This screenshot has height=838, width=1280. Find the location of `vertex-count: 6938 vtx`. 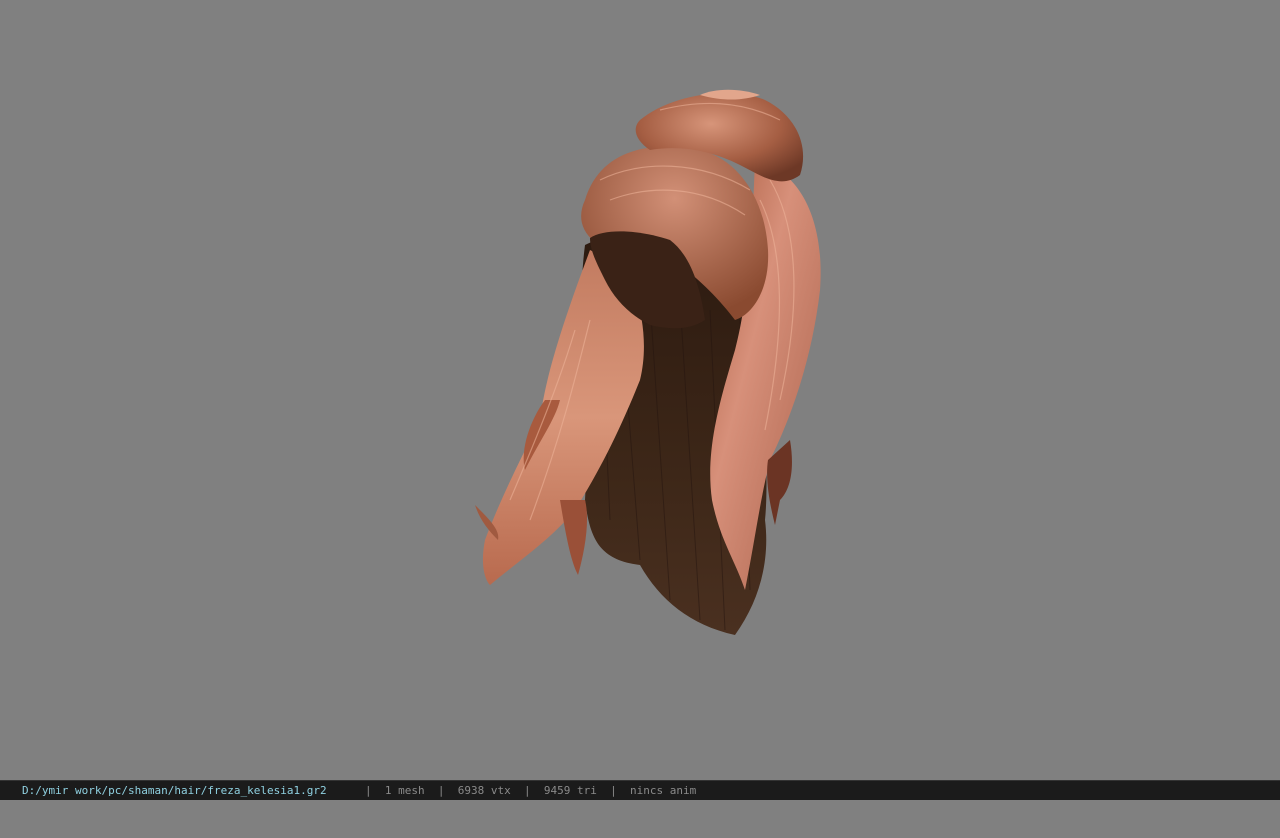

vertex-count: 6938 vtx is located at coordinates (484, 790).